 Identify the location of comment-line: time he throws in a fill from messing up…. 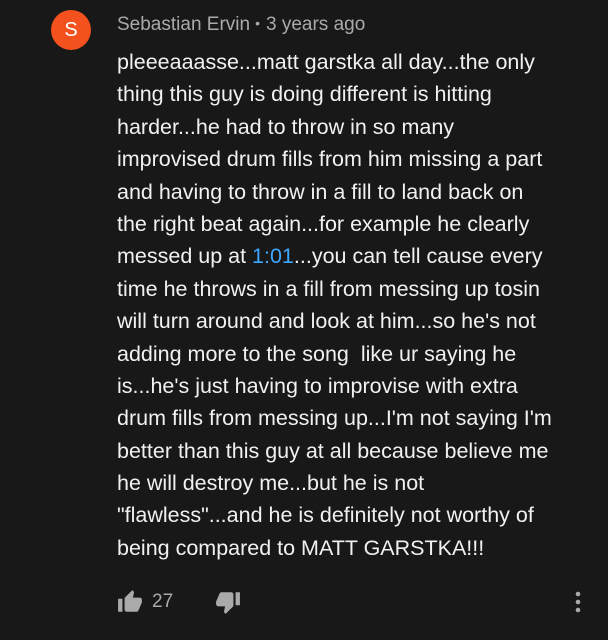
(328, 288).